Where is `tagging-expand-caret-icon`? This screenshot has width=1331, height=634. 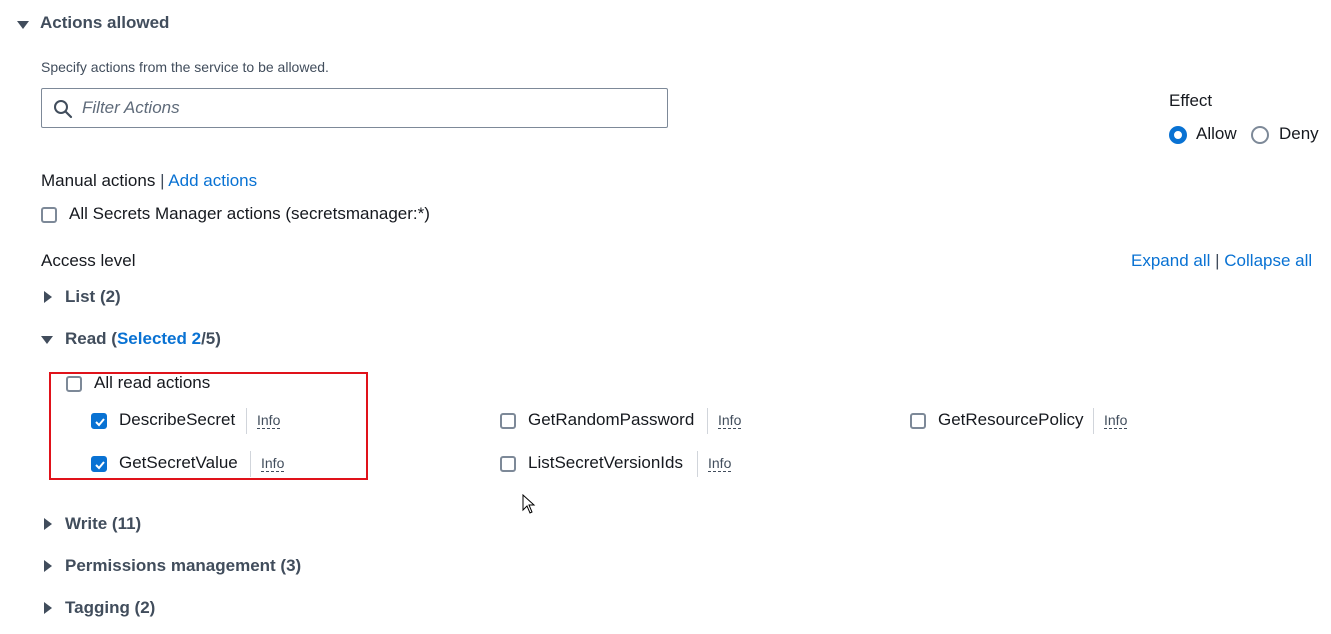
tagging-expand-caret-icon is located at coordinates (48, 608).